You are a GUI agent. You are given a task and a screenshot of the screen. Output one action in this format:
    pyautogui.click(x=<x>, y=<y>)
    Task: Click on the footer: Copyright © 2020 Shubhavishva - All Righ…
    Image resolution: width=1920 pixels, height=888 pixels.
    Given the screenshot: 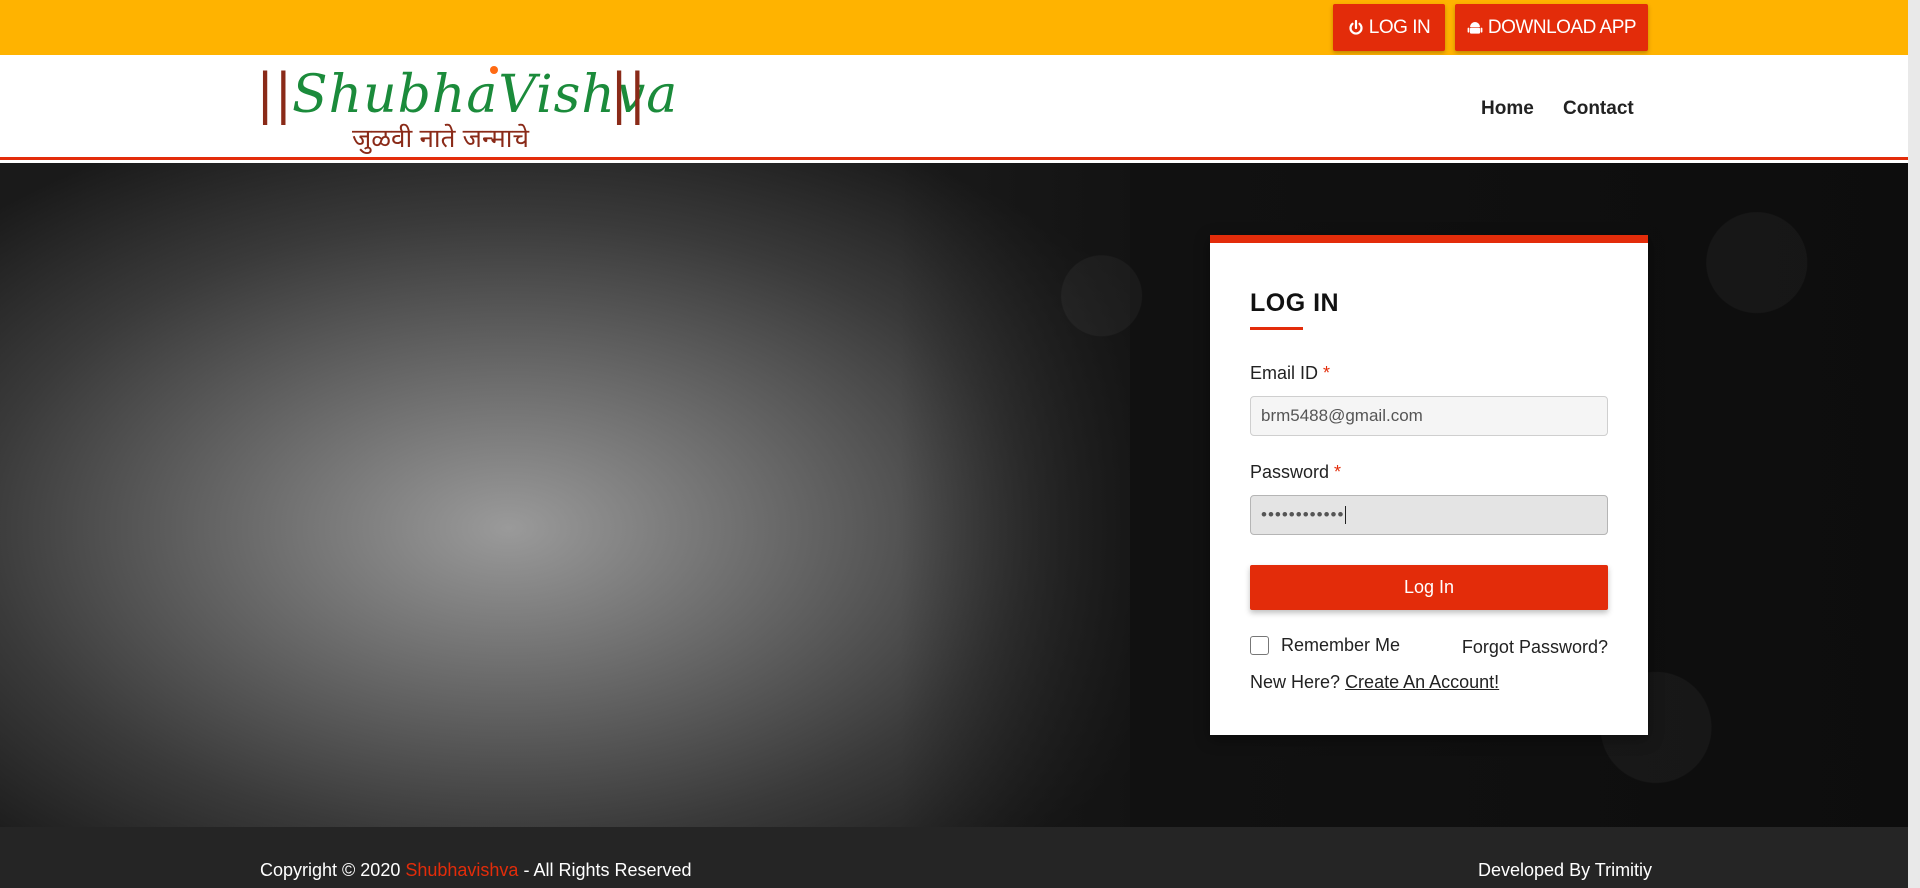 What is the action you would take?
    pyautogui.click(x=954, y=857)
    